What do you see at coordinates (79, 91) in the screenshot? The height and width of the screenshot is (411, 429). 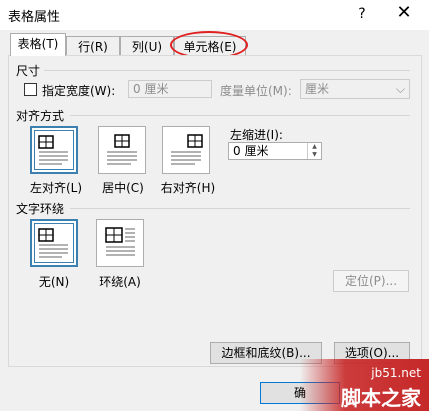 I see `specify-width-label: 指定宽度(W):` at bounding box center [79, 91].